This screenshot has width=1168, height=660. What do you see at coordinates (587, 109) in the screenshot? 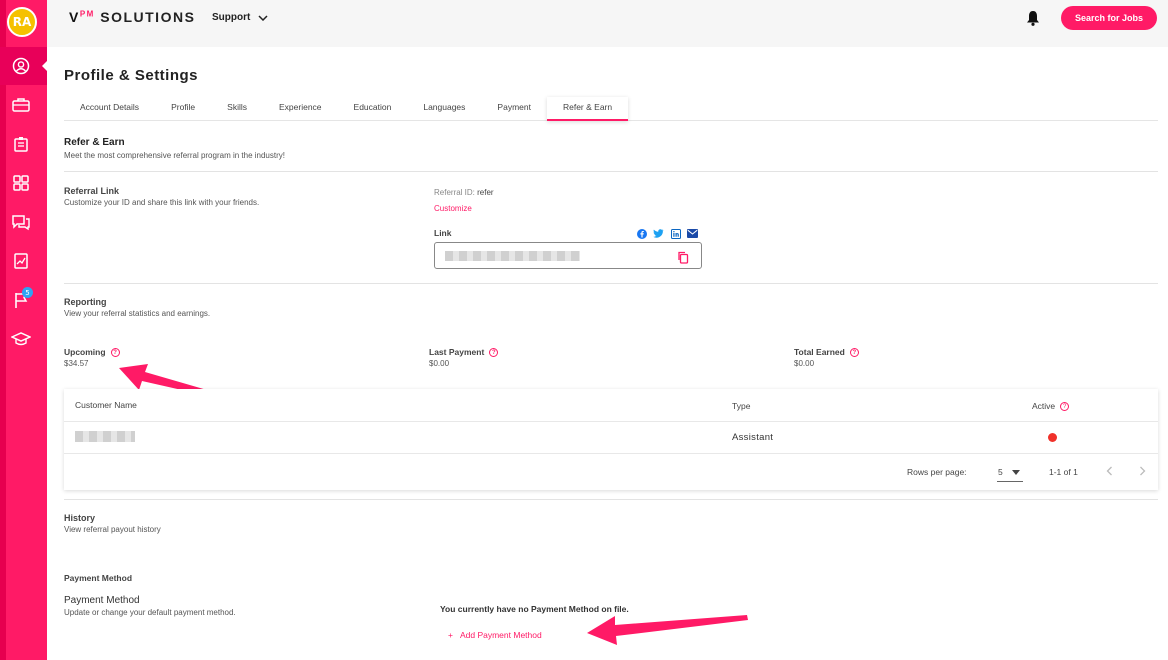
I see `tab-refer-earn: Refer & Earn` at bounding box center [587, 109].